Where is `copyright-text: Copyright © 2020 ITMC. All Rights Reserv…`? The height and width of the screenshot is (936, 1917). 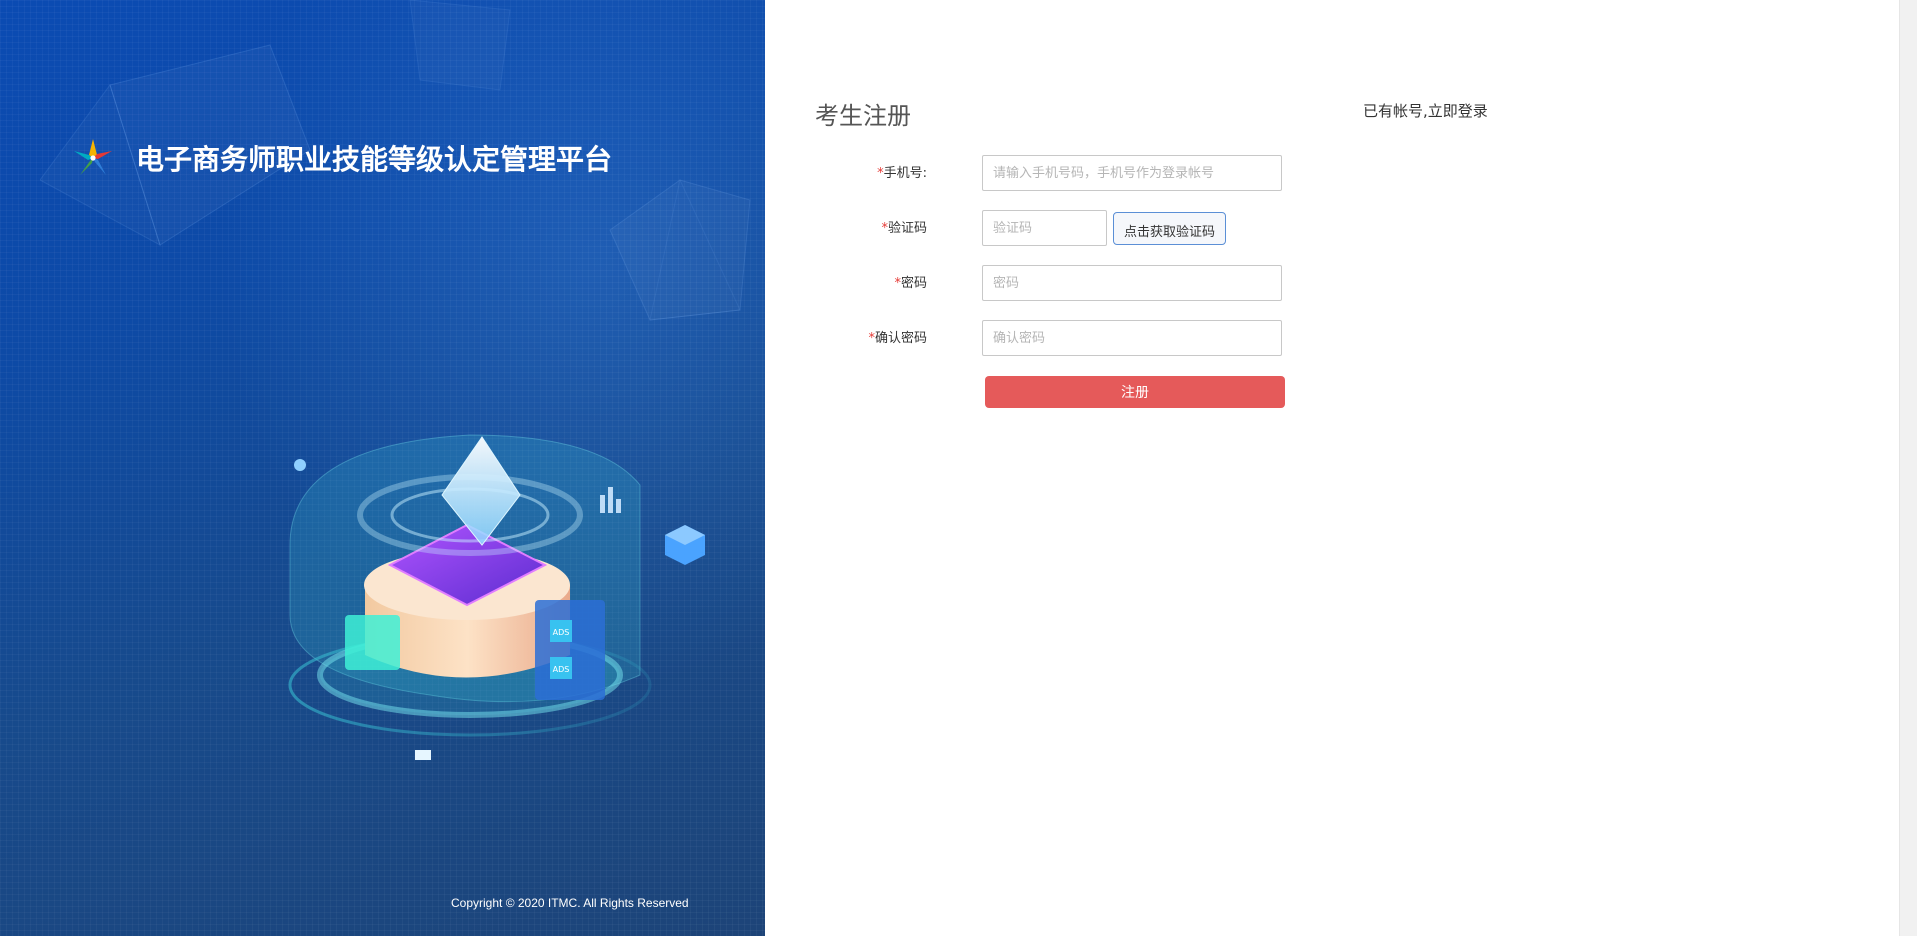
copyright-text: Copyright © 2020 ITMC. All Rights Reserv… is located at coordinates (570, 903).